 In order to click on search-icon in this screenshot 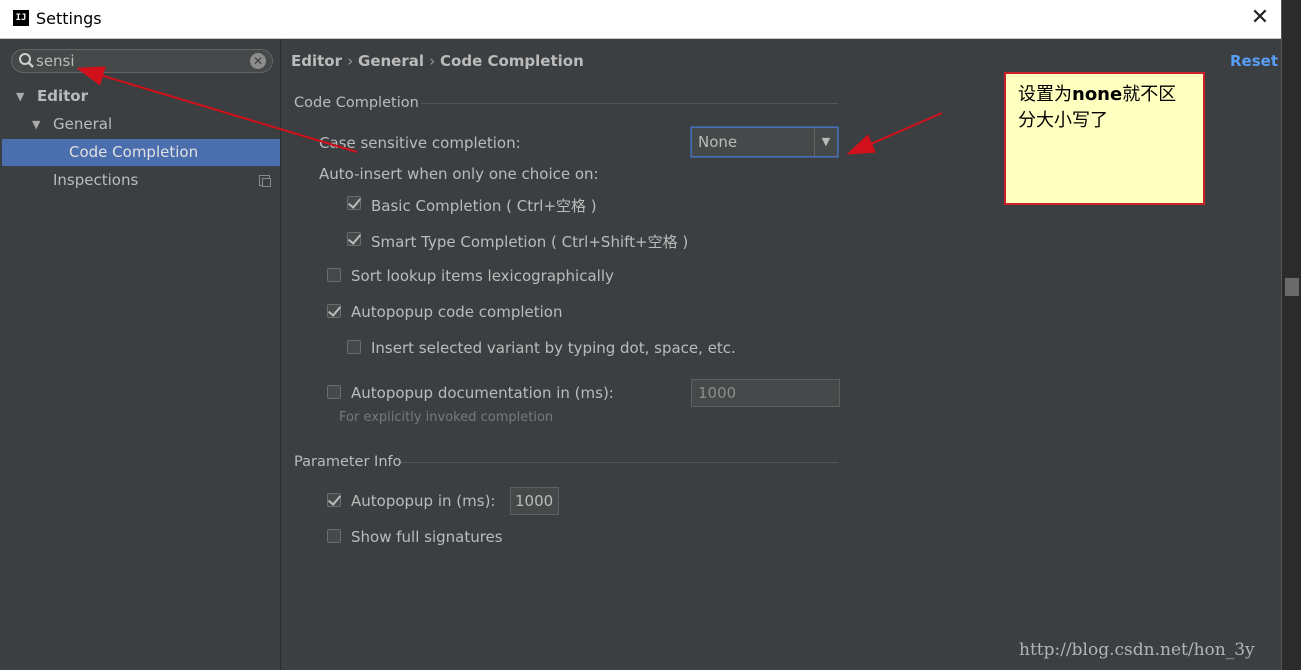, I will do `click(26, 60)`.